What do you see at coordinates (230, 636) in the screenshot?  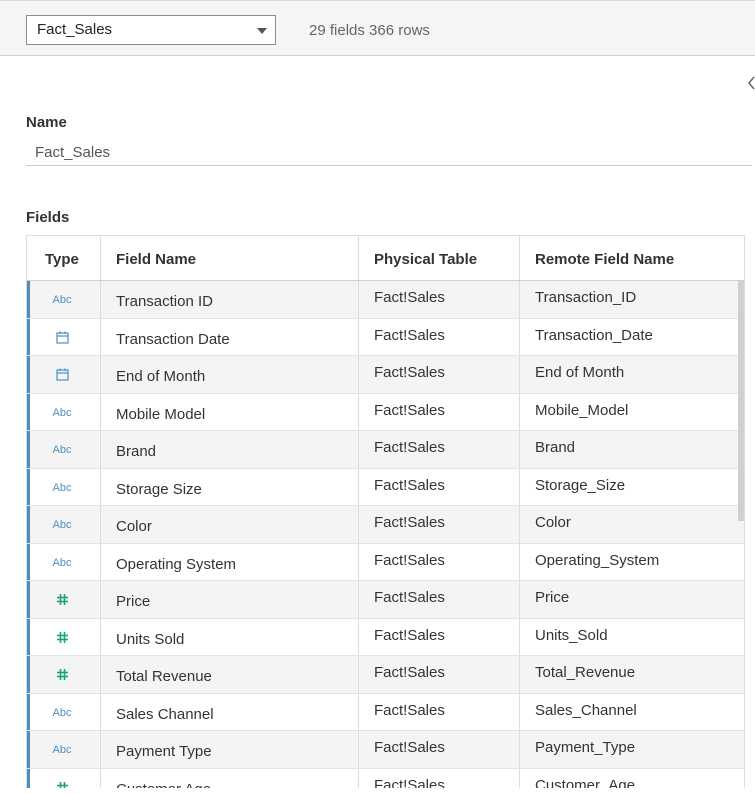 I see `field-name-cell: Units Sold` at bounding box center [230, 636].